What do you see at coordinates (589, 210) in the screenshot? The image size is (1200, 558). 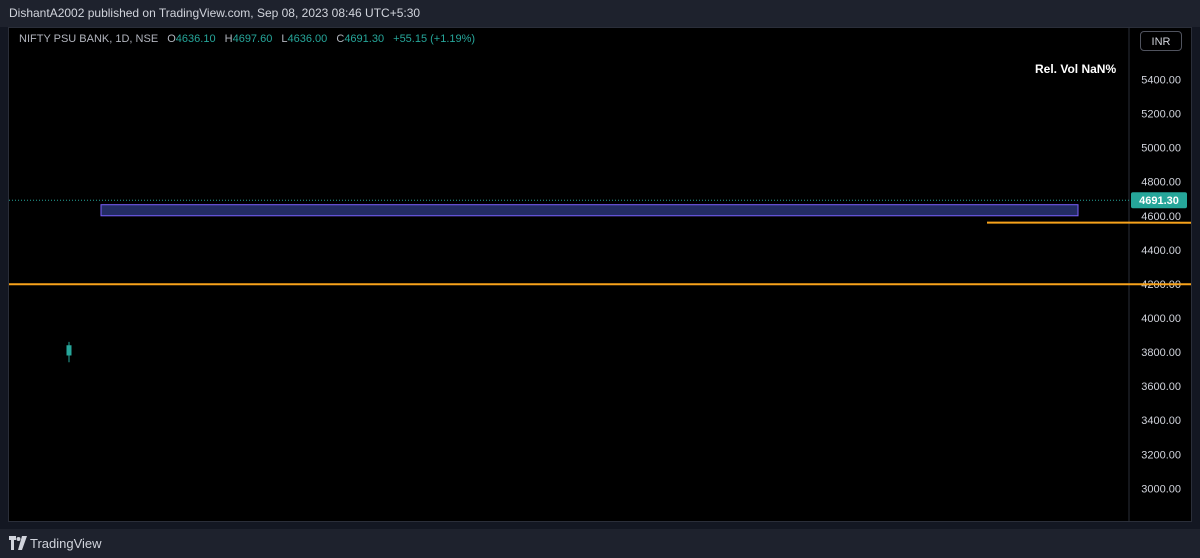 I see `resistance-zone` at bounding box center [589, 210].